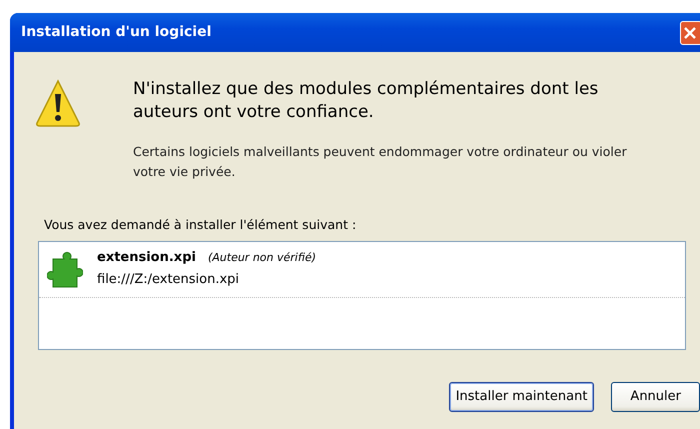 This screenshot has height=429, width=700. What do you see at coordinates (655, 397) in the screenshot?
I see `dialog-button: Annuler` at bounding box center [655, 397].